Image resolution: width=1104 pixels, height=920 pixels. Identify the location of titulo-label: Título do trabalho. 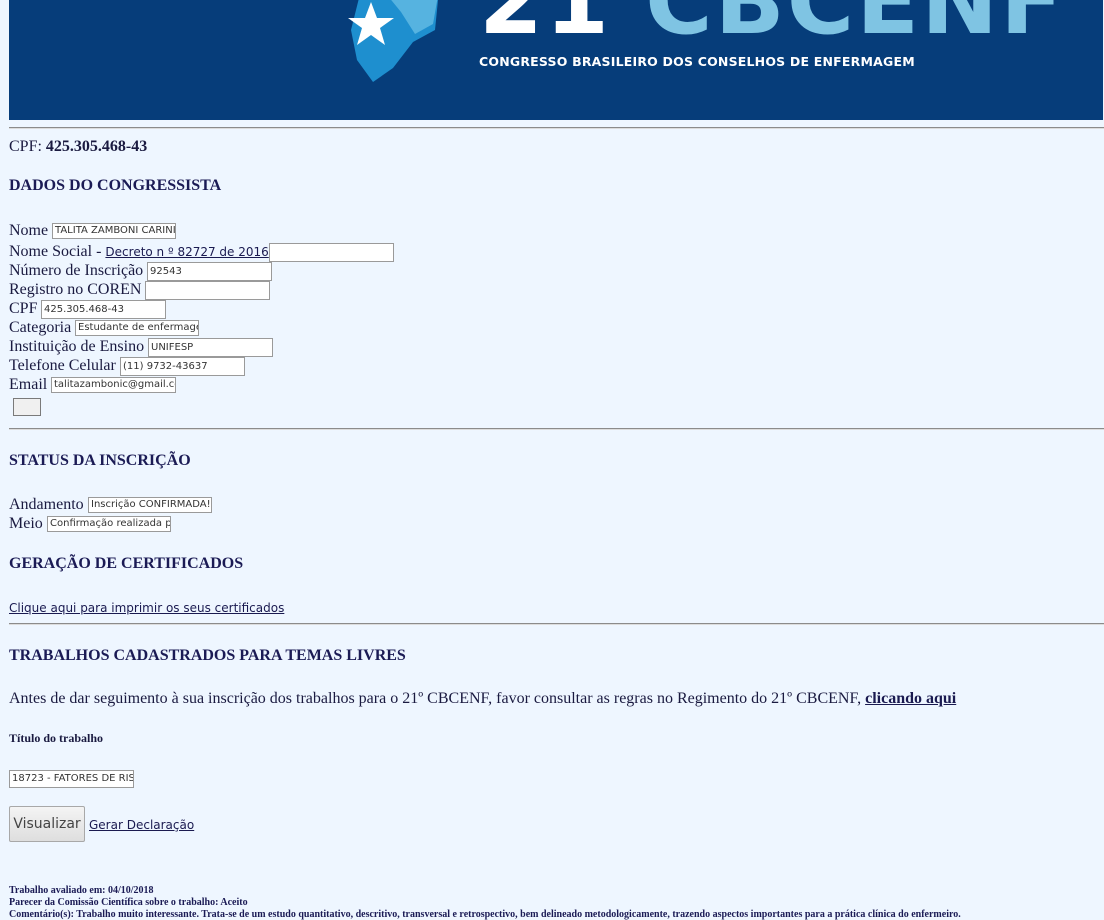
(56, 738).